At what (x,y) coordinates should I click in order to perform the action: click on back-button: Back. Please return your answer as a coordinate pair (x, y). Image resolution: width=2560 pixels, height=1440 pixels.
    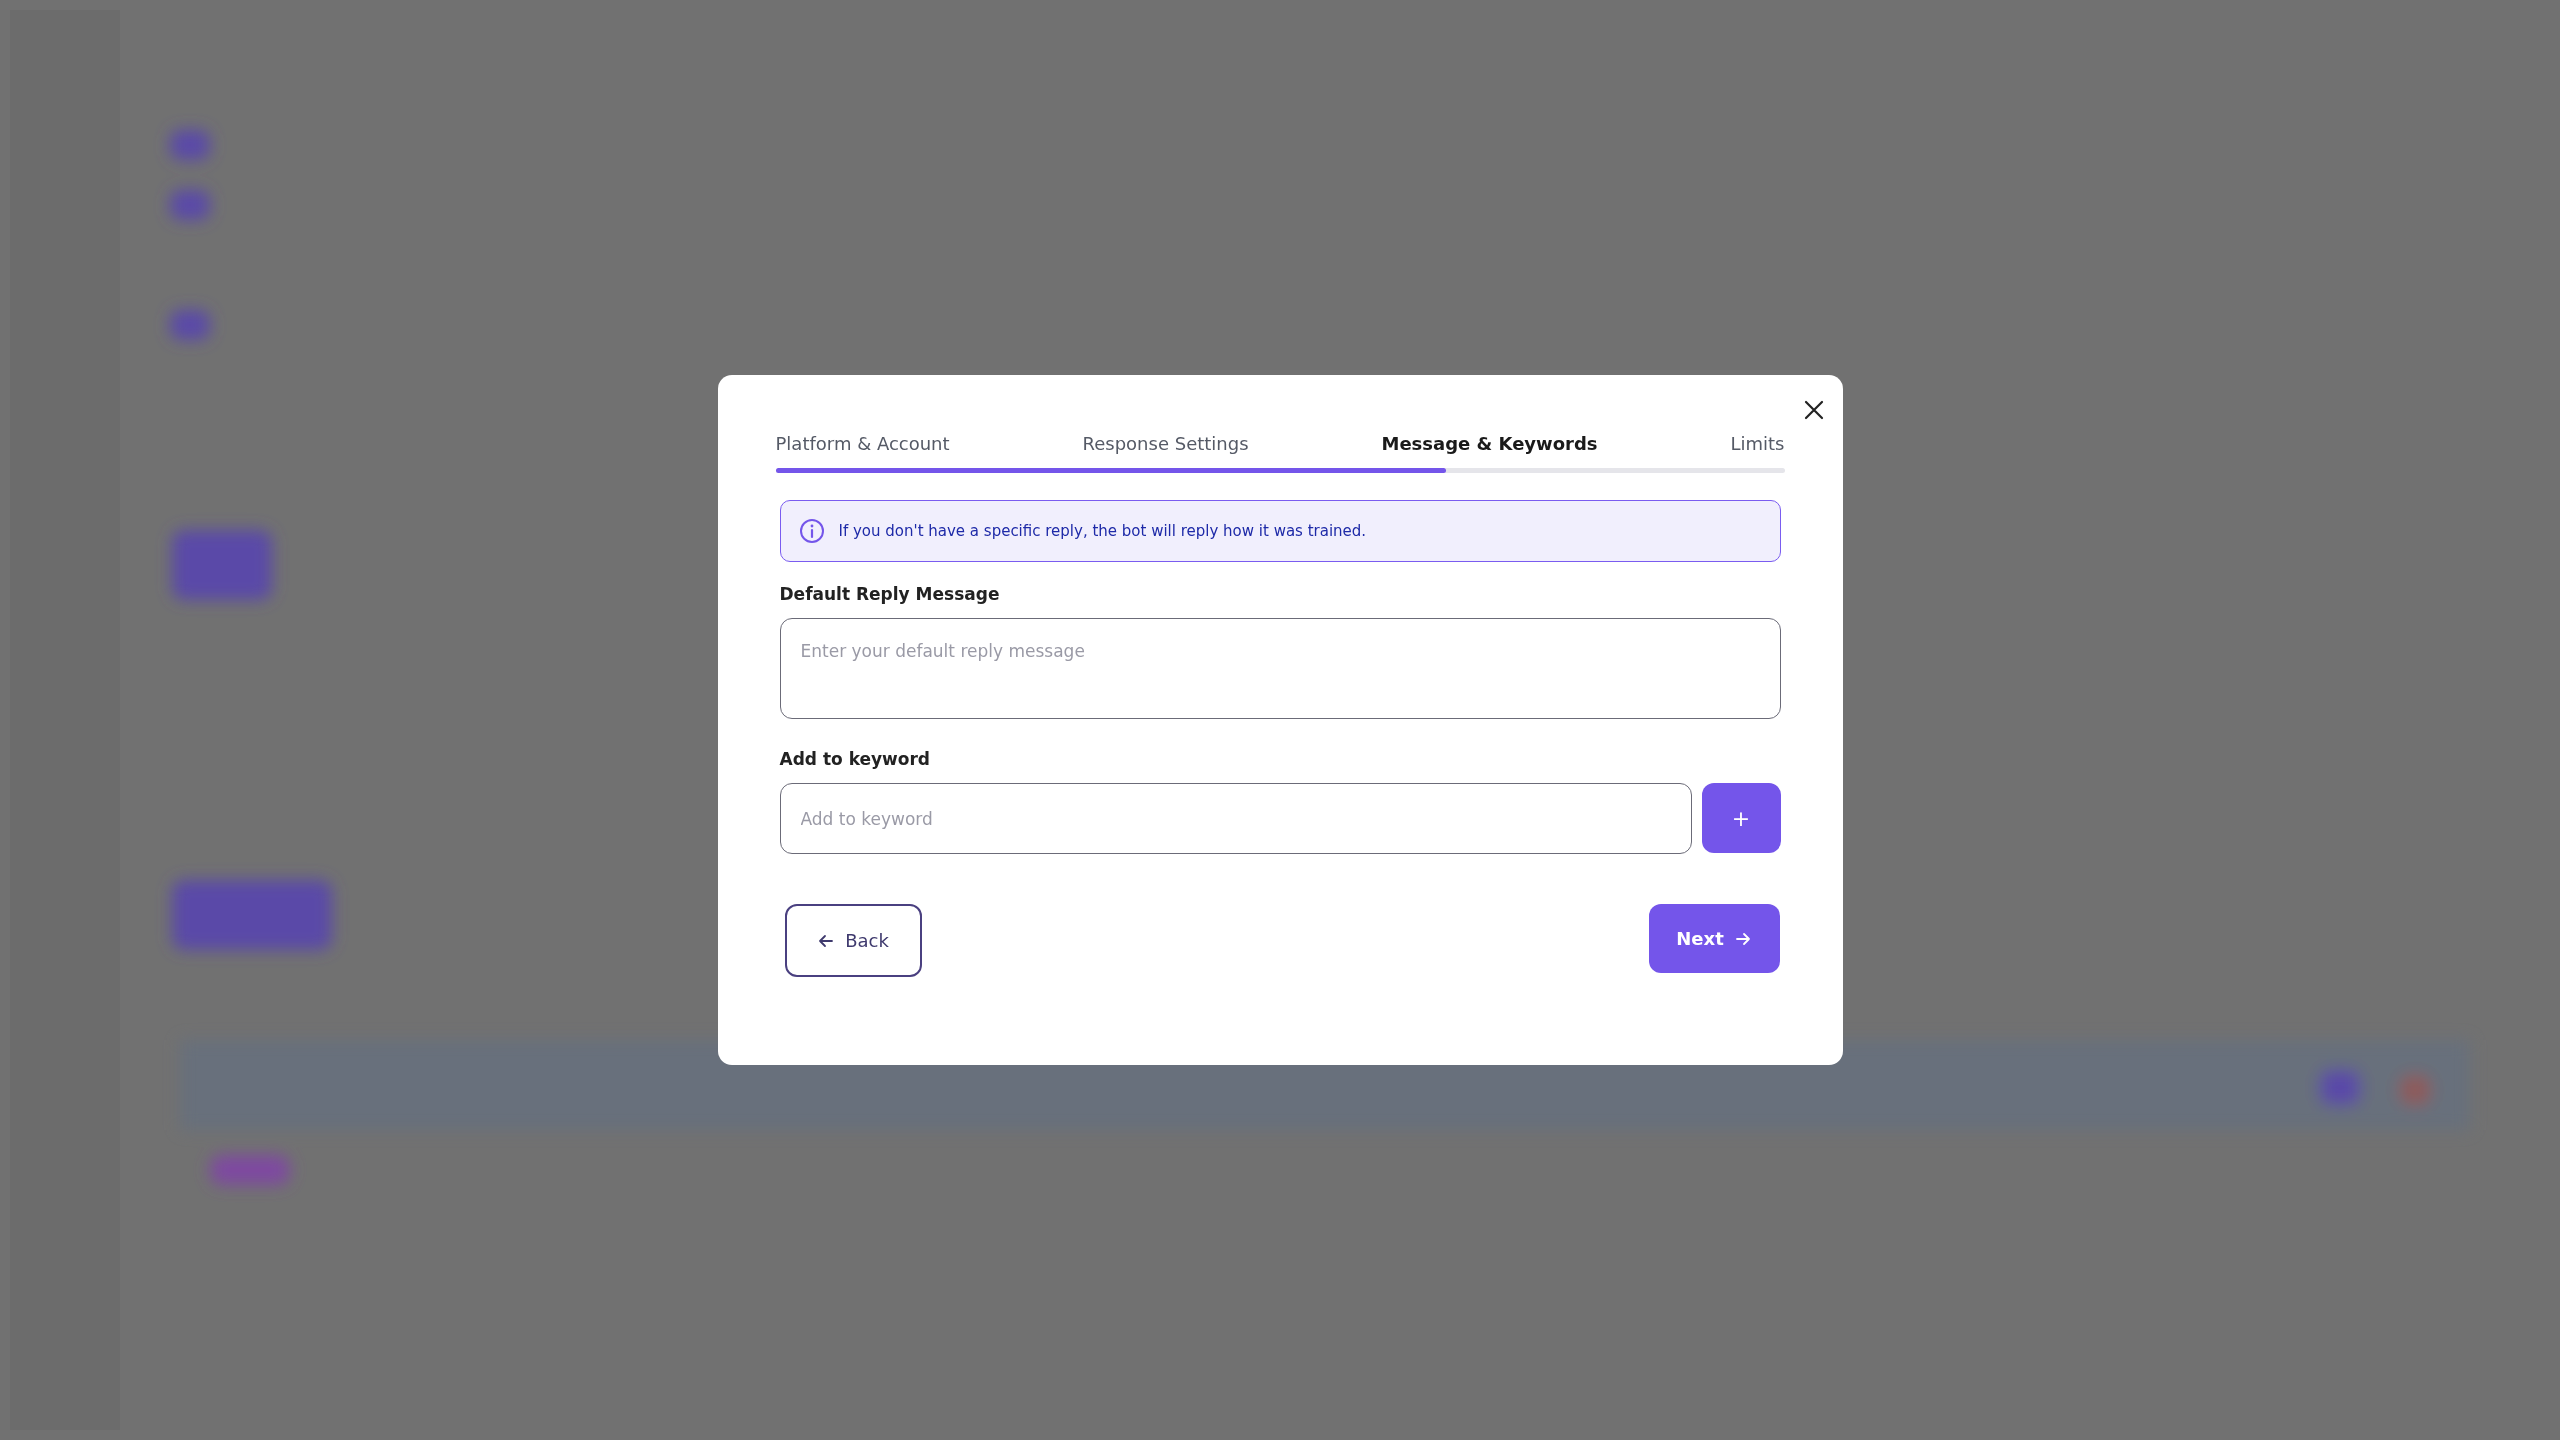
    Looking at the image, I should click on (853, 940).